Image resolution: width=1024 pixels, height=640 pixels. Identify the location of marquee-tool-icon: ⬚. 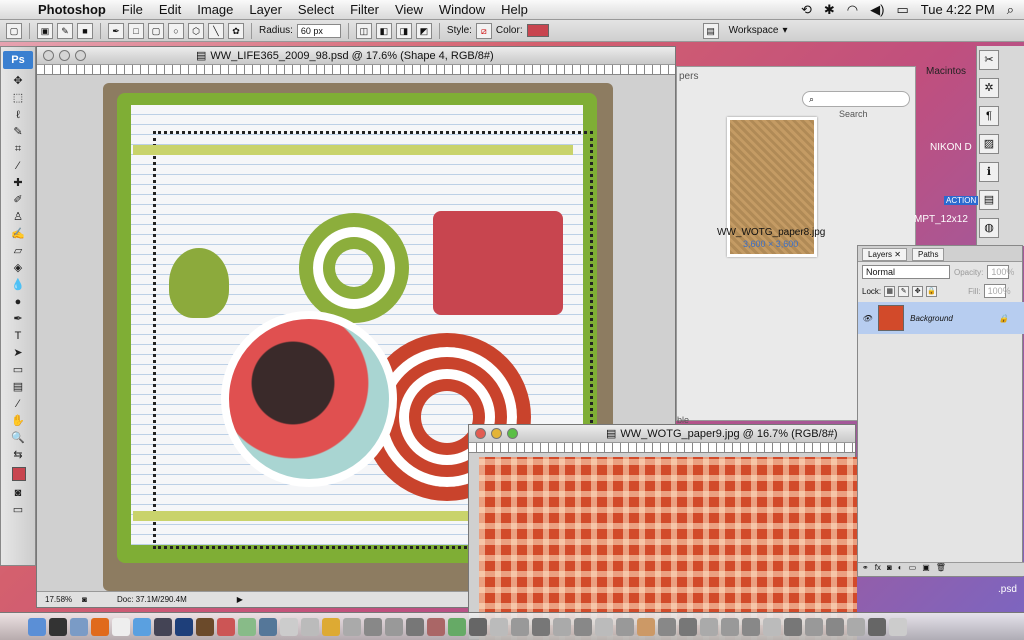
(18, 98).